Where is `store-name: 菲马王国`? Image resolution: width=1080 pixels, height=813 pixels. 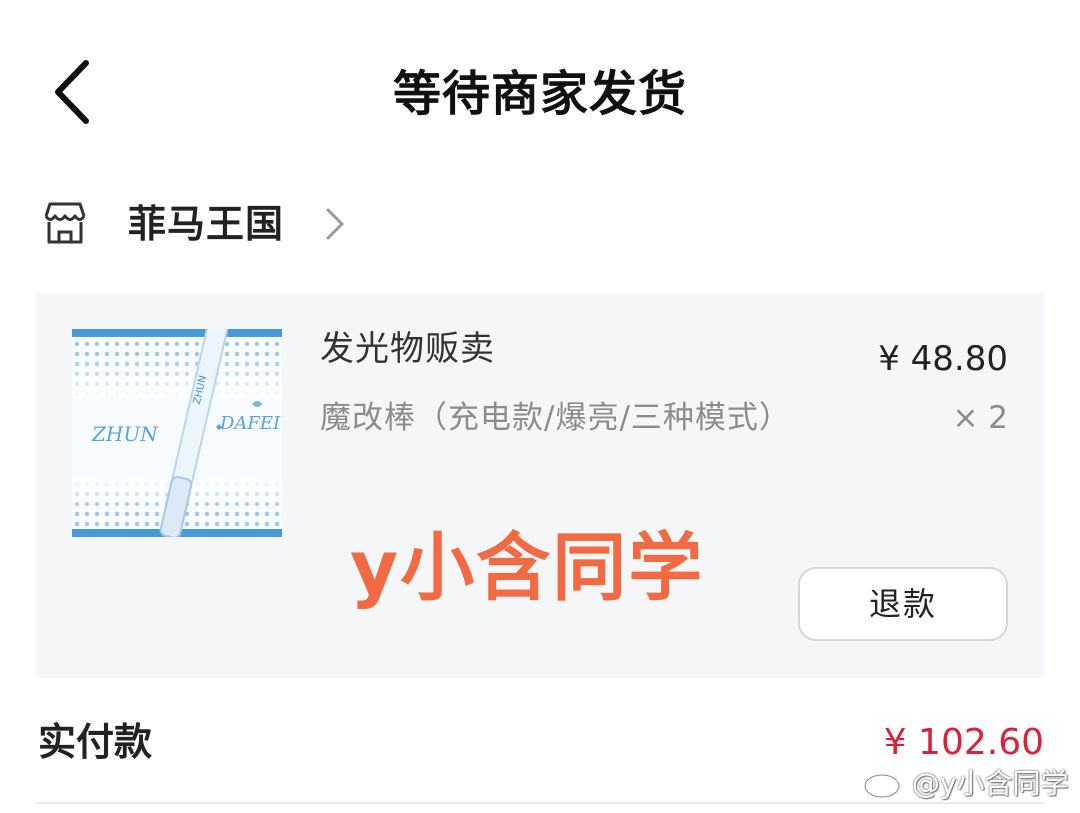 store-name: 菲马王国 is located at coordinates (206, 224).